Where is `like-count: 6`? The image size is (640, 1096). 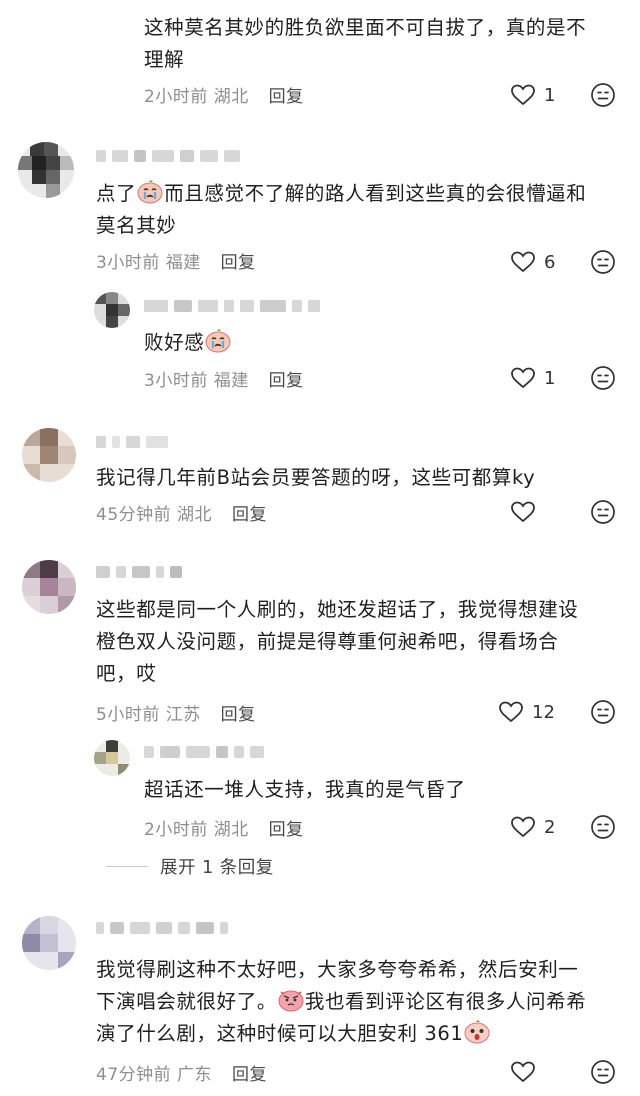 like-count: 6 is located at coordinates (550, 262).